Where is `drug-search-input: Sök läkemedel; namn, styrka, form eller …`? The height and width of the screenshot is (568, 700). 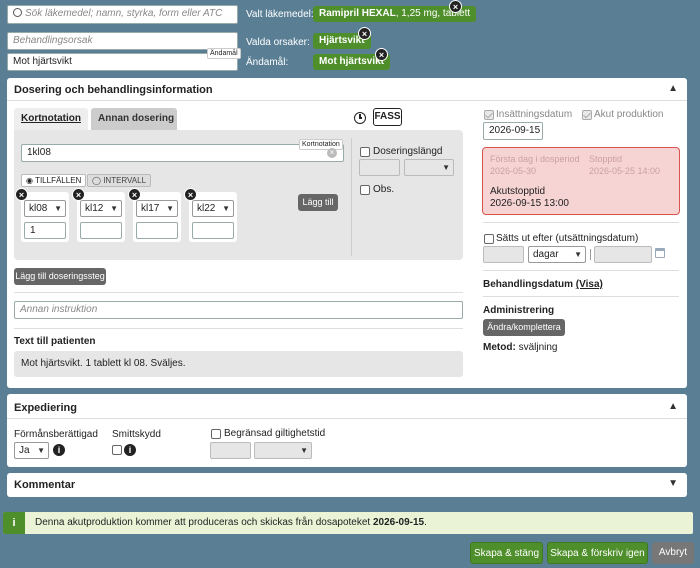
drug-search-input: Sök läkemedel; namn, styrka, form eller … is located at coordinates (122, 14).